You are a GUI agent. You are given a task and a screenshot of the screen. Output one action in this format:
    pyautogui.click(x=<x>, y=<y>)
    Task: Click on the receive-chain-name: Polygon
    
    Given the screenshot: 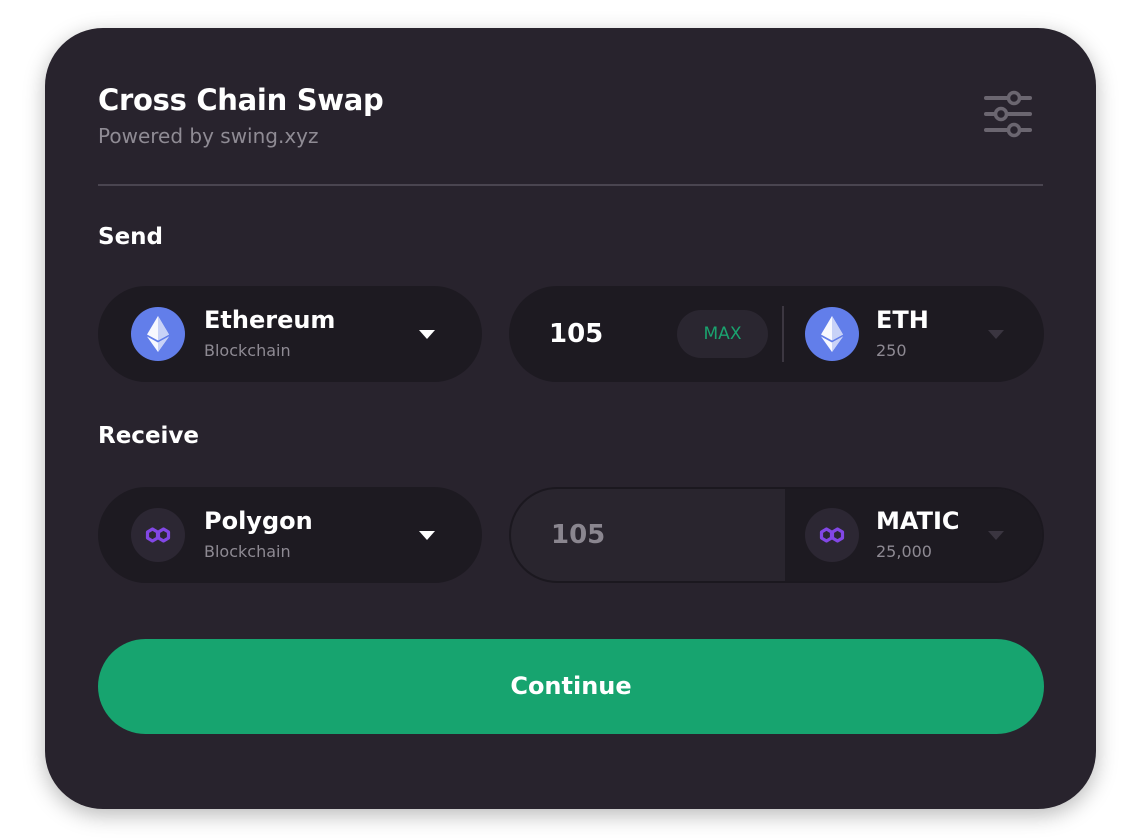 What is the action you would take?
    pyautogui.click(x=258, y=521)
    